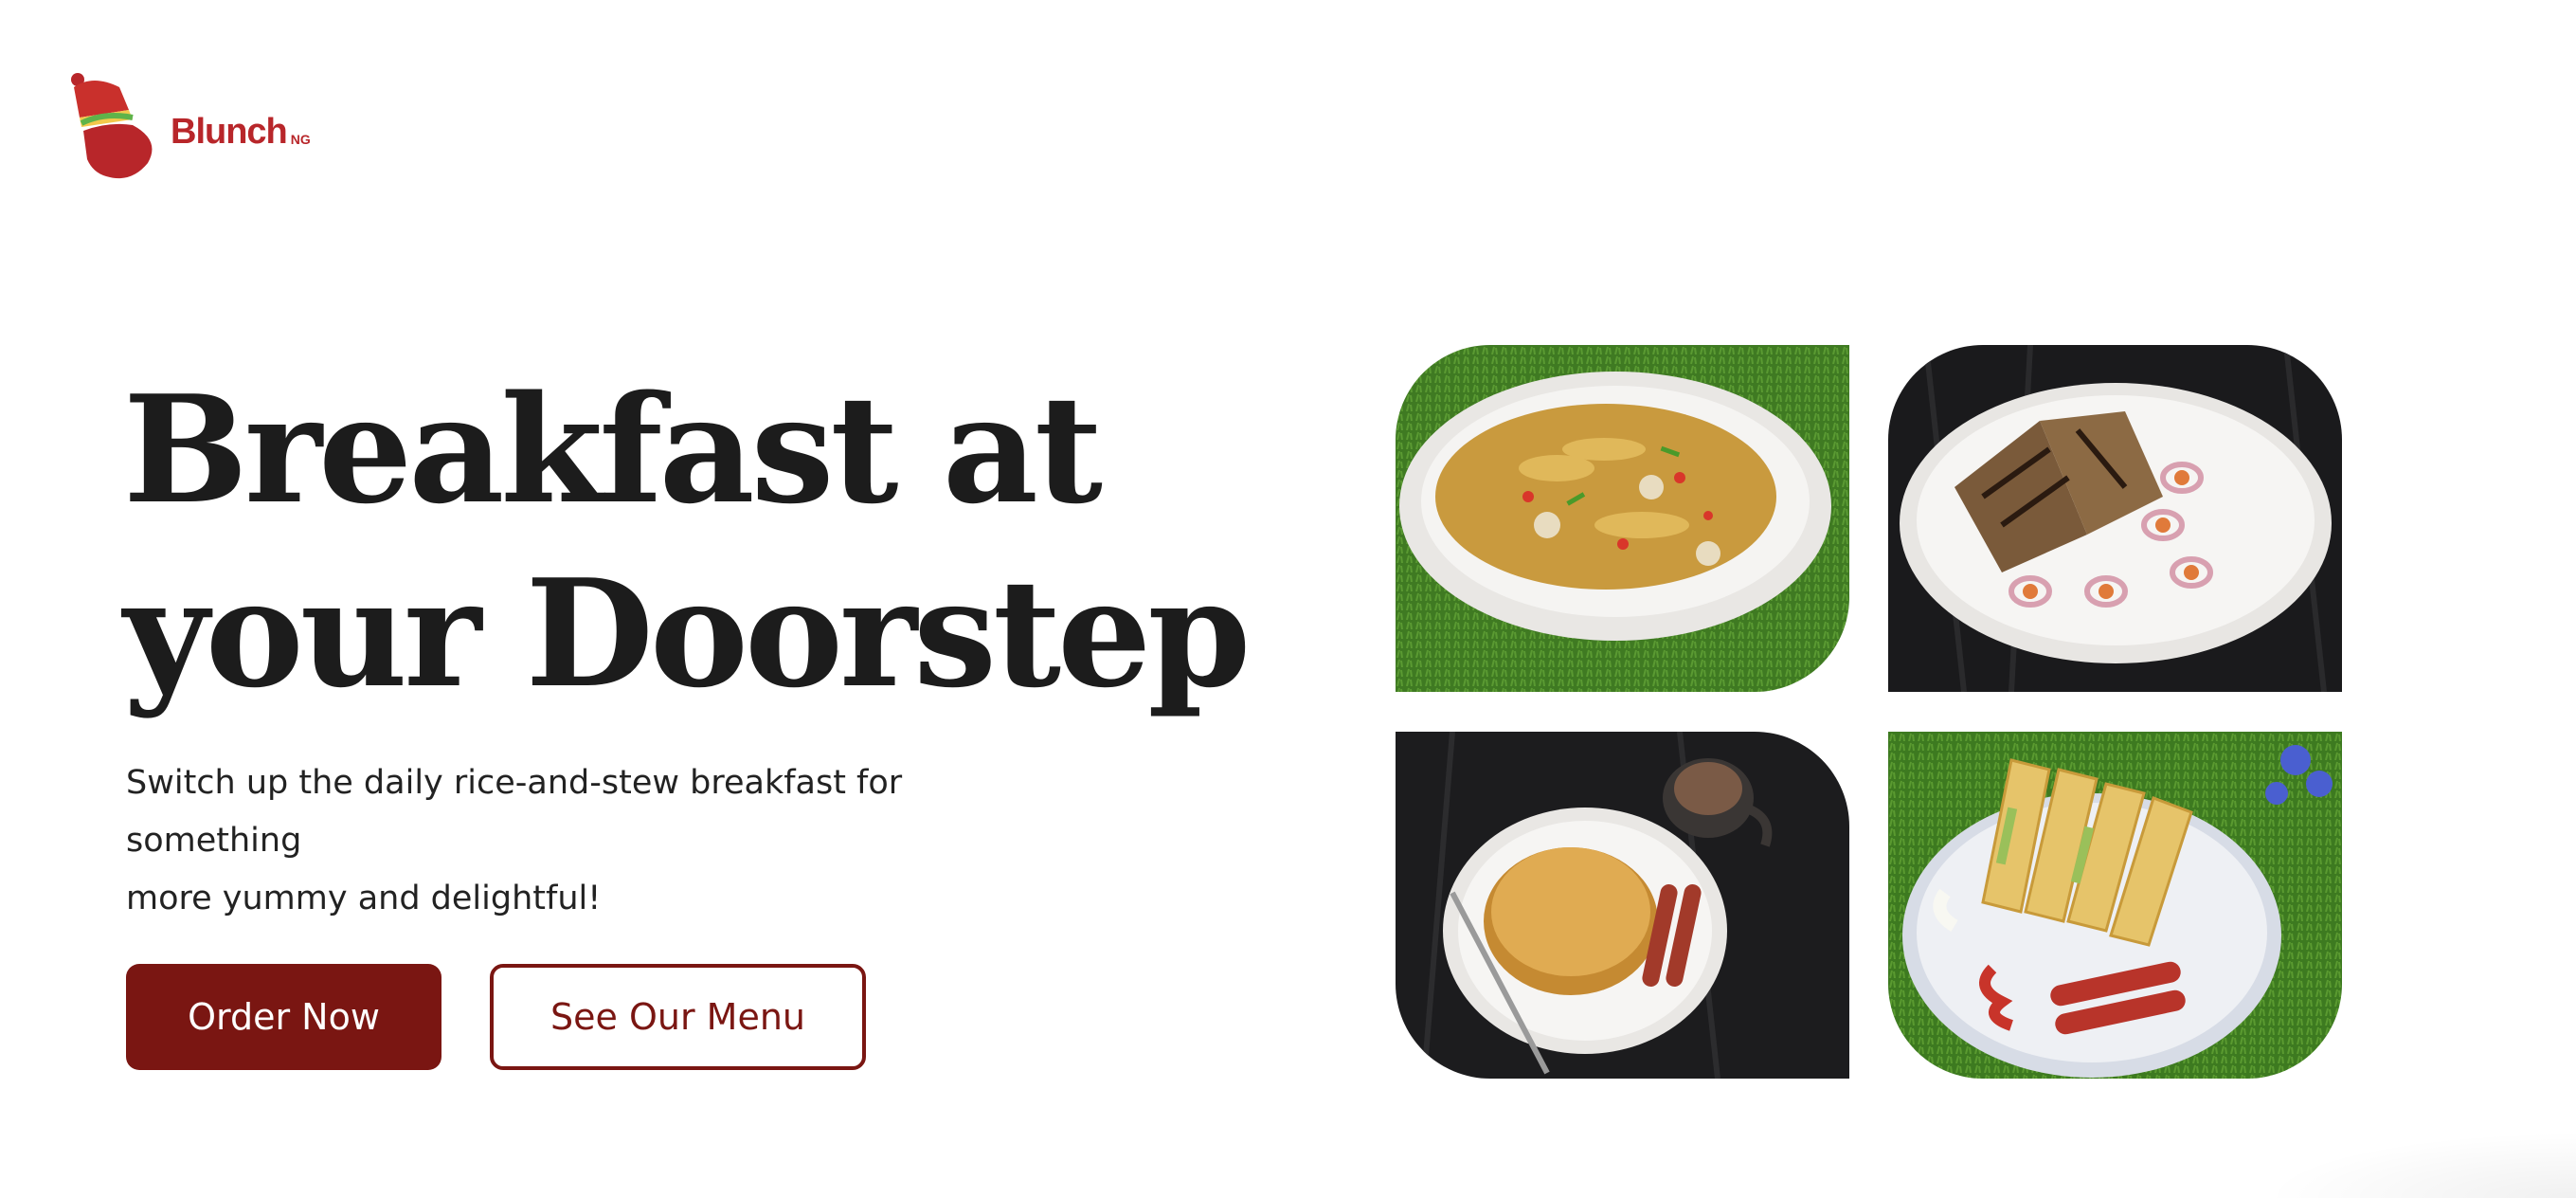 This screenshot has height=1198, width=2576. What do you see at coordinates (283, 1017) in the screenshot?
I see `order-now-button: Order Now` at bounding box center [283, 1017].